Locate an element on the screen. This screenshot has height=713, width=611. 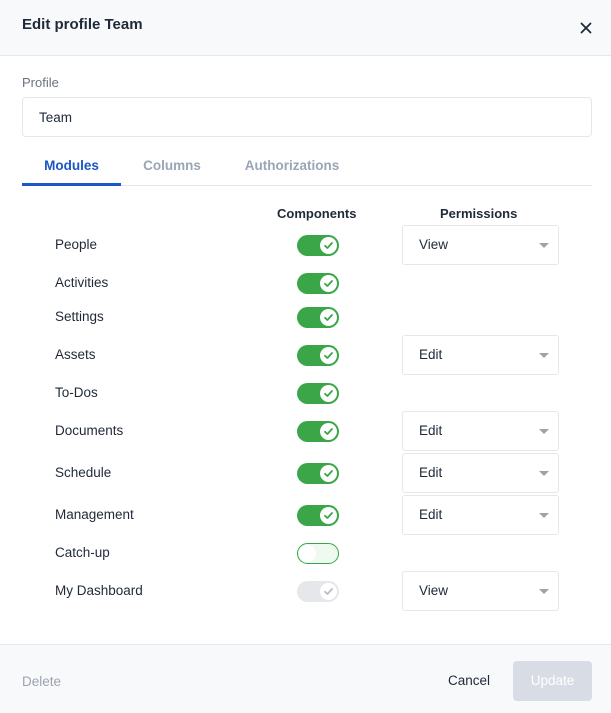
module-row-documents: Documents Edit is located at coordinates (305, 431).